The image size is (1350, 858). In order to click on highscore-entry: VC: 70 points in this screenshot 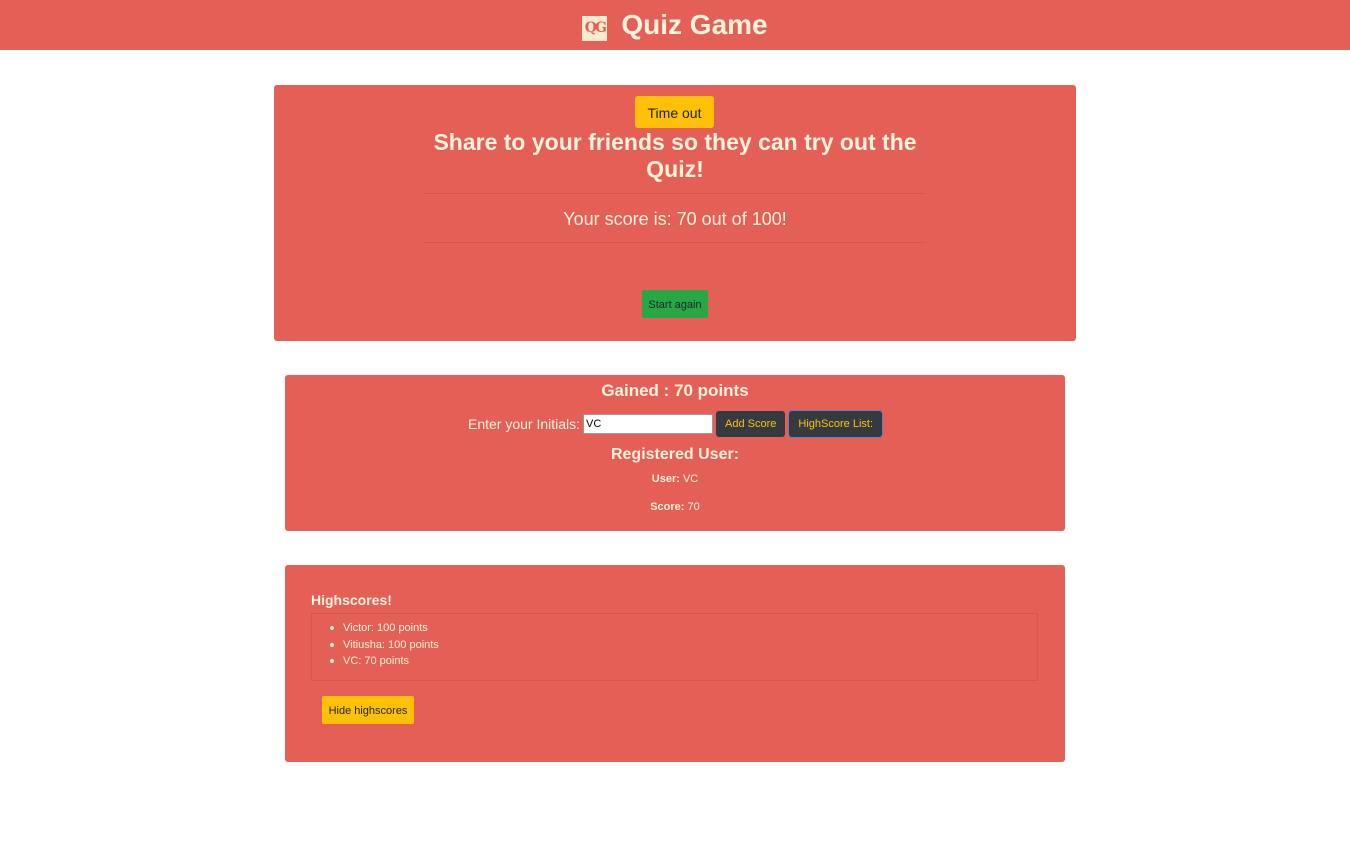, I will do `click(683, 661)`.